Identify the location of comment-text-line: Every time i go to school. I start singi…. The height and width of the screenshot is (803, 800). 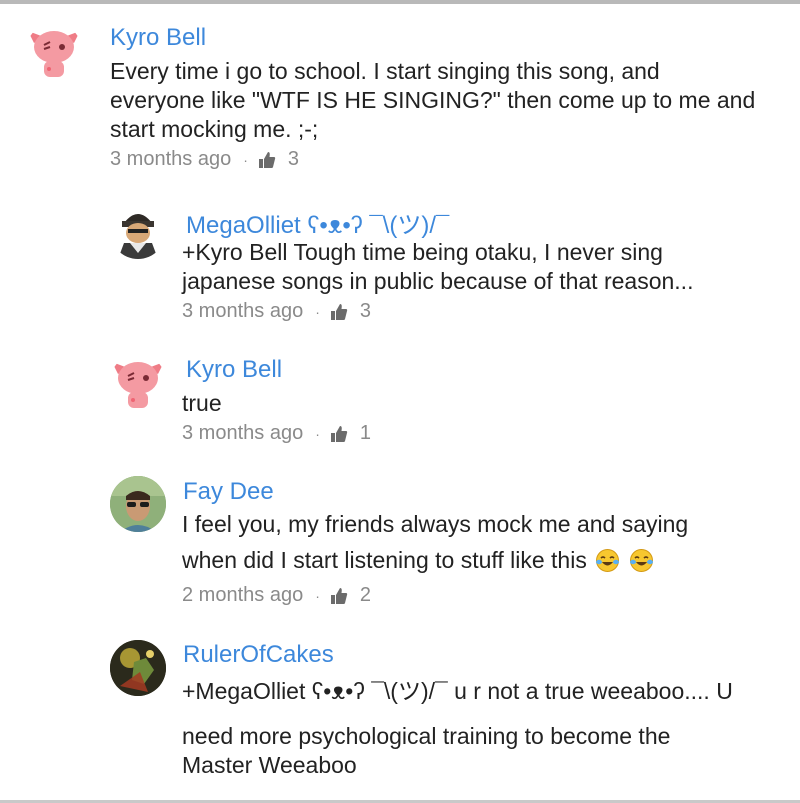
(385, 71).